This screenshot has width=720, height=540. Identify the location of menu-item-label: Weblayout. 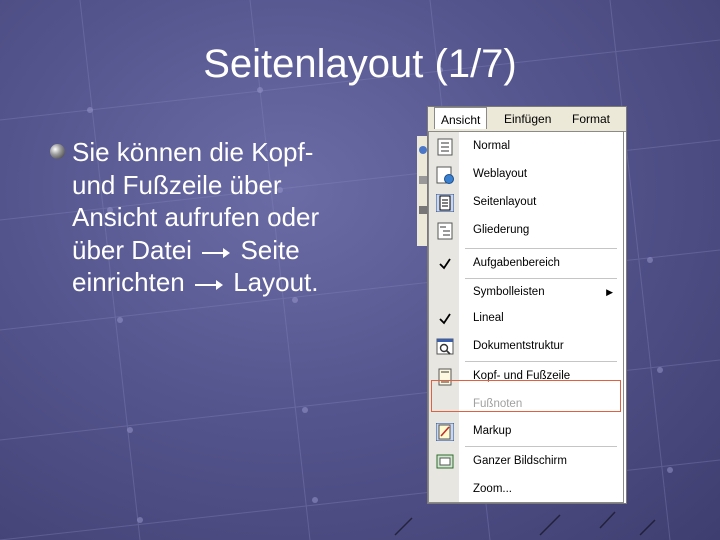
(500, 174).